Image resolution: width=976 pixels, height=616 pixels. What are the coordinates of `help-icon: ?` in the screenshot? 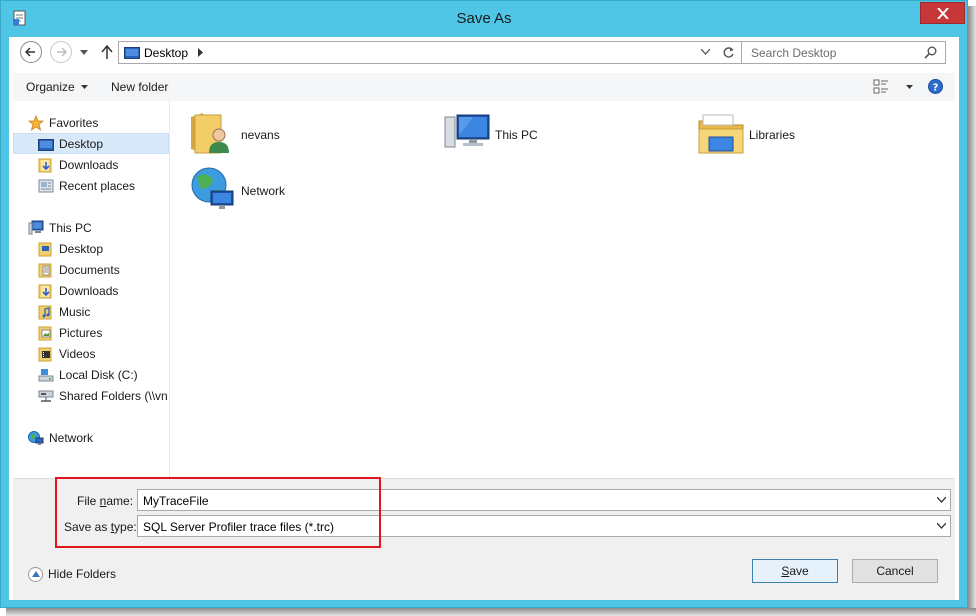 It's located at (935, 86).